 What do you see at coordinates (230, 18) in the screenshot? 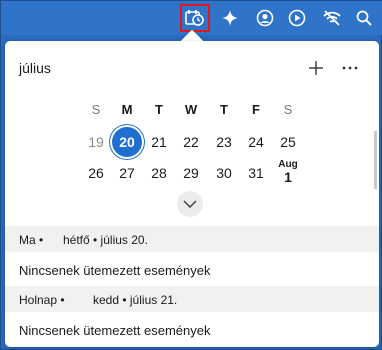
I see `sparkle-icon` at bounding box center [230, 18].